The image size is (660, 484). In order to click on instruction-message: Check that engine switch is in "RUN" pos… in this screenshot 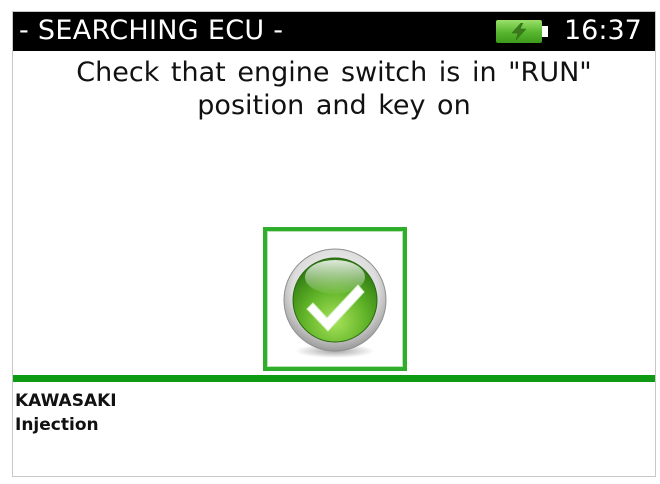, I will do `click(334, 89)`.